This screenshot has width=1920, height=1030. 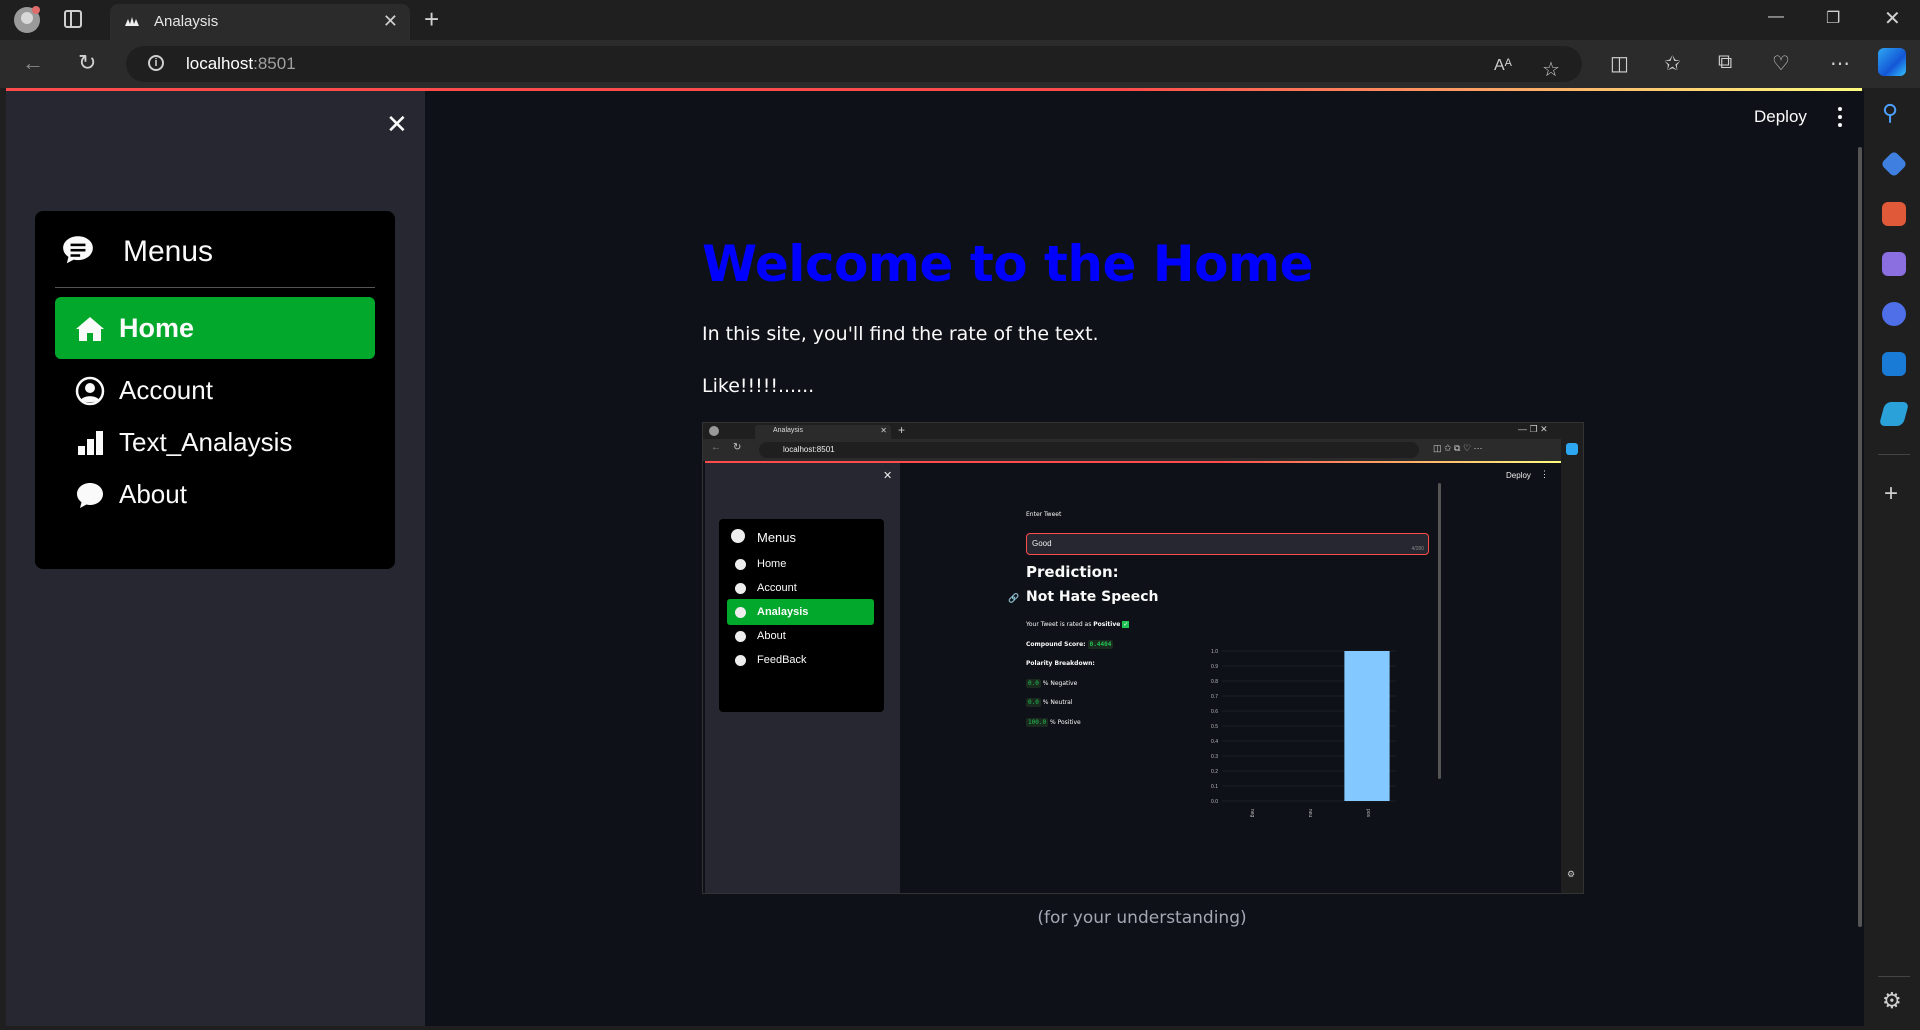 I want to click on chart-ytick-label: 1.0, so click(x=1214, y=652).